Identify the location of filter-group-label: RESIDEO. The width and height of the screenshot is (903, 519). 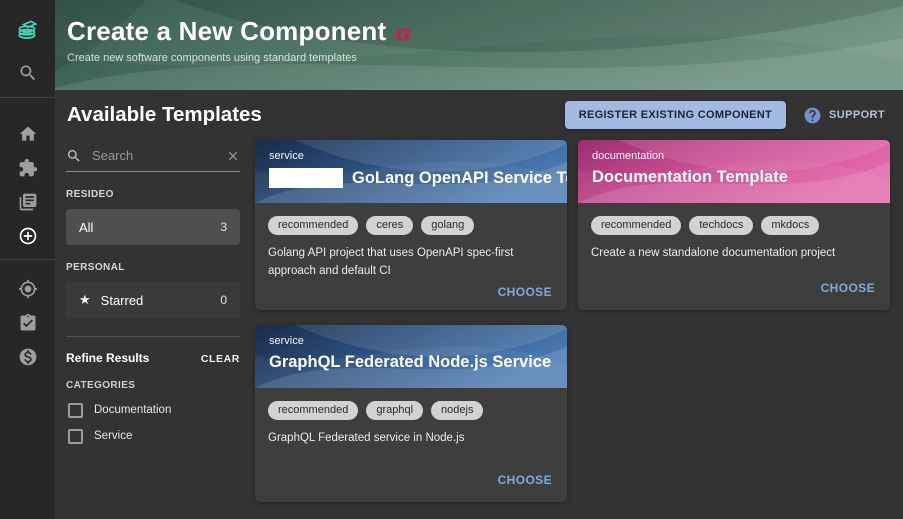
(90, 194).